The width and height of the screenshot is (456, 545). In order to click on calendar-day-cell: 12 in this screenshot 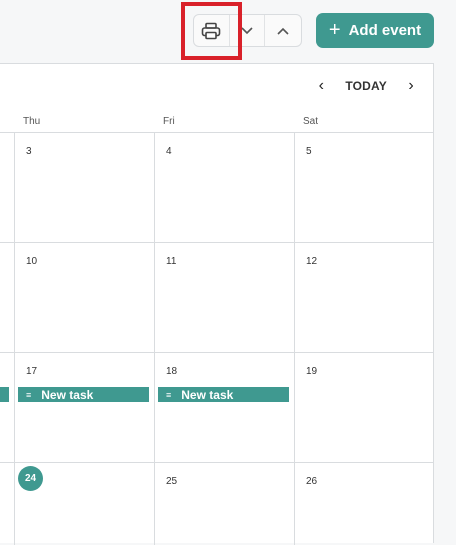, I will do `click(364, 298)`.